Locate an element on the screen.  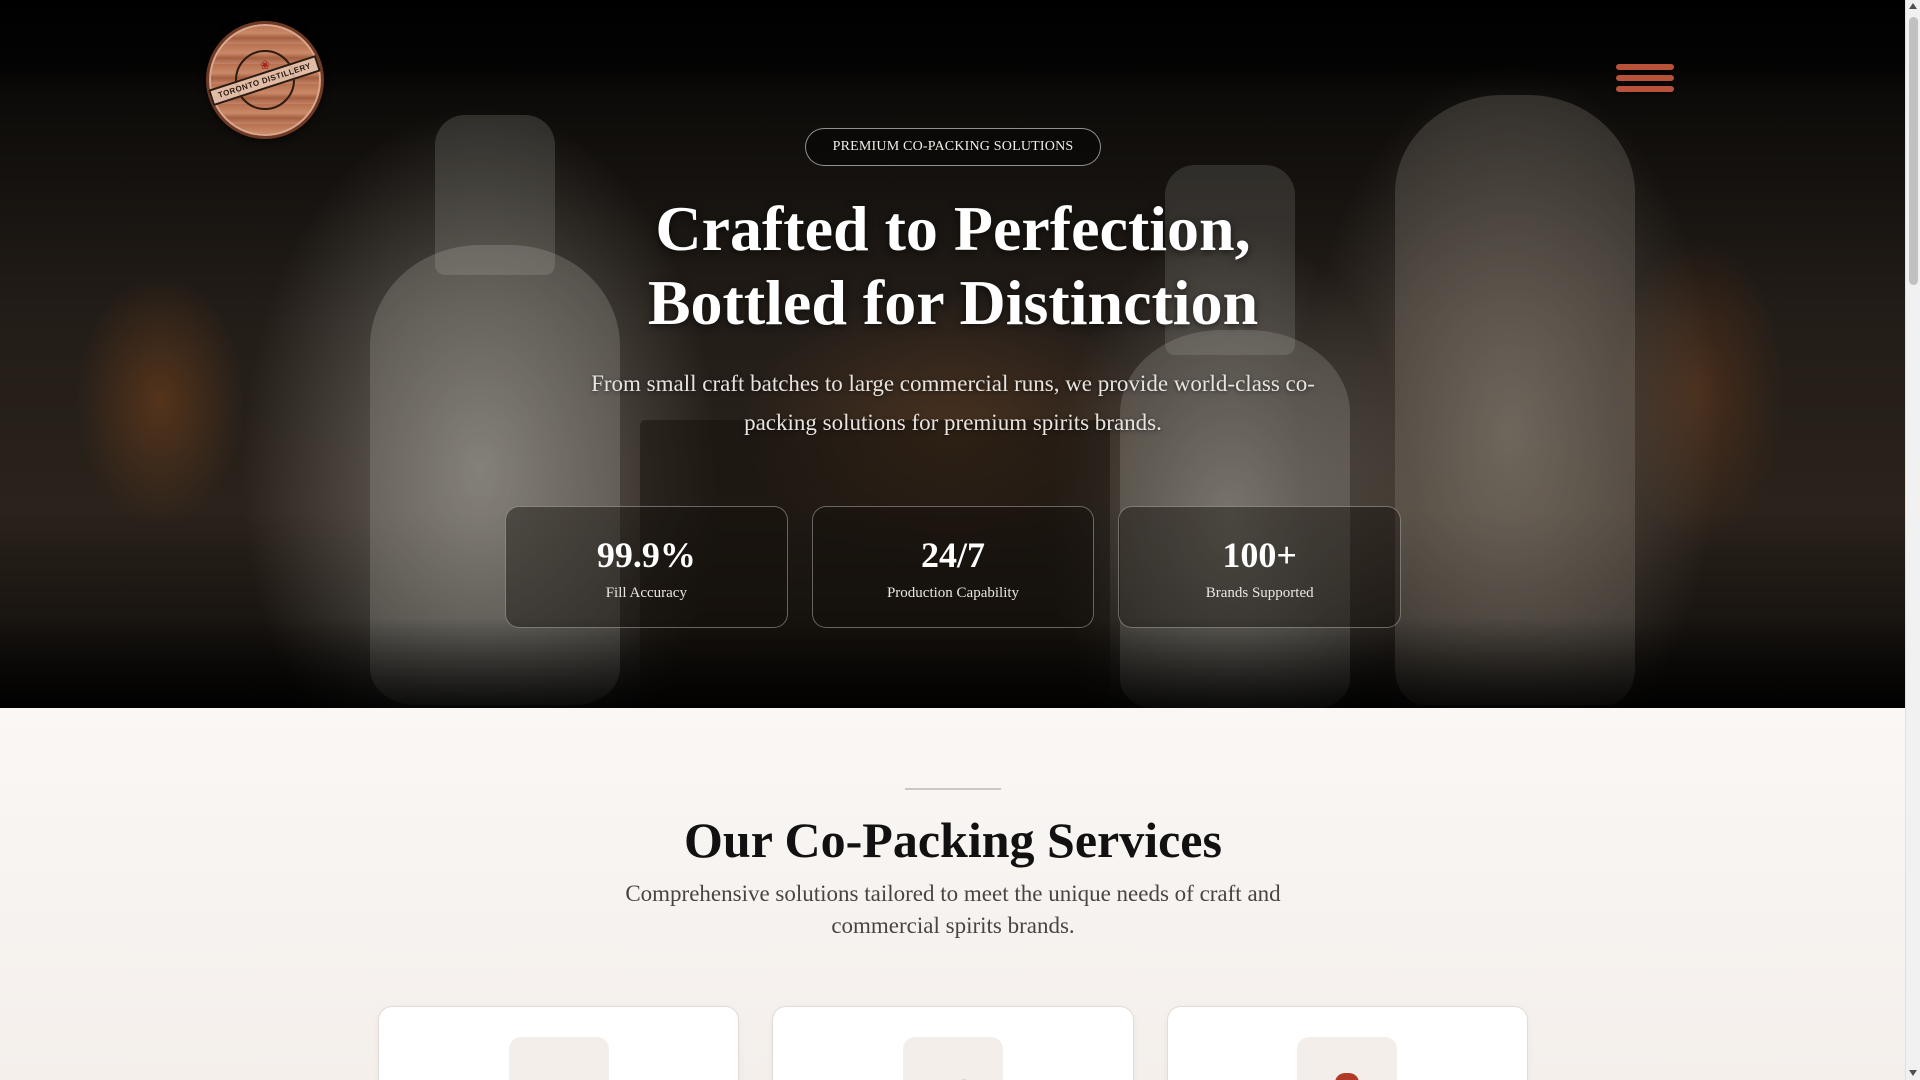
stat-card-brands-supported: 100+ Brands Supported is located at coordinates (1260, 567).